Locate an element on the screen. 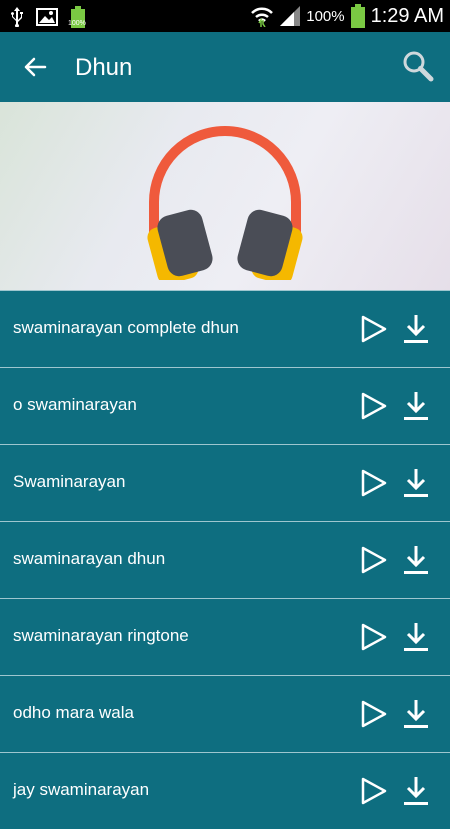  list-item: jay swaminarayan is located at coordinates (225, 790).